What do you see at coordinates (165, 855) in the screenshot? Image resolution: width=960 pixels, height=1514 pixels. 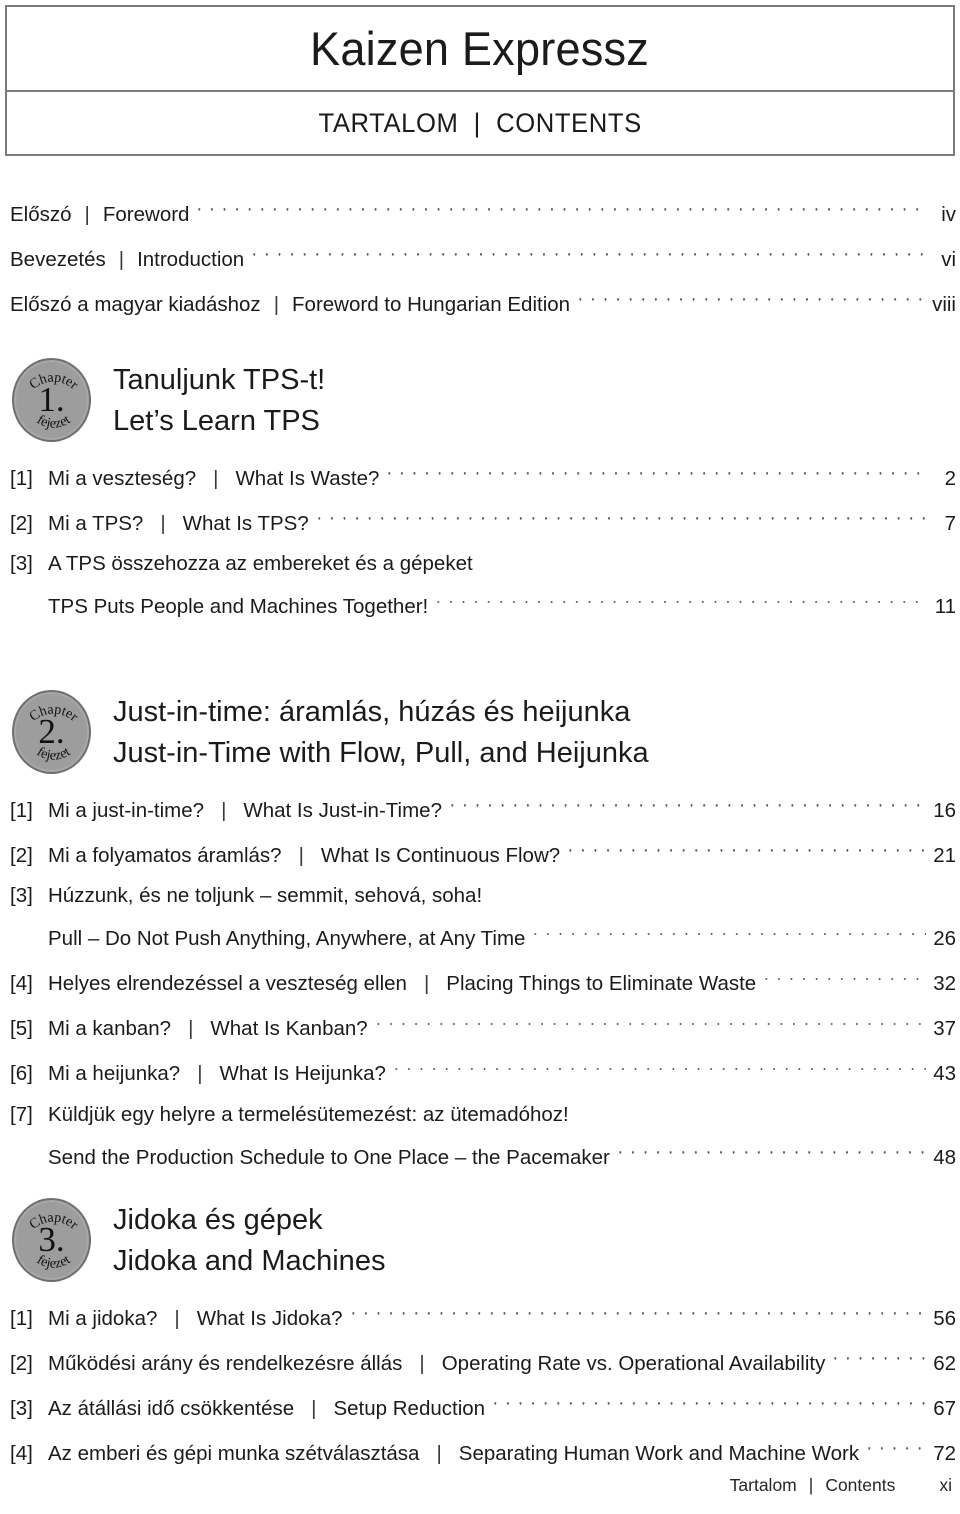 I see `toc-entry-title-hu: Mi a folyamatos áramlás?` at bounding box center [165, 855].